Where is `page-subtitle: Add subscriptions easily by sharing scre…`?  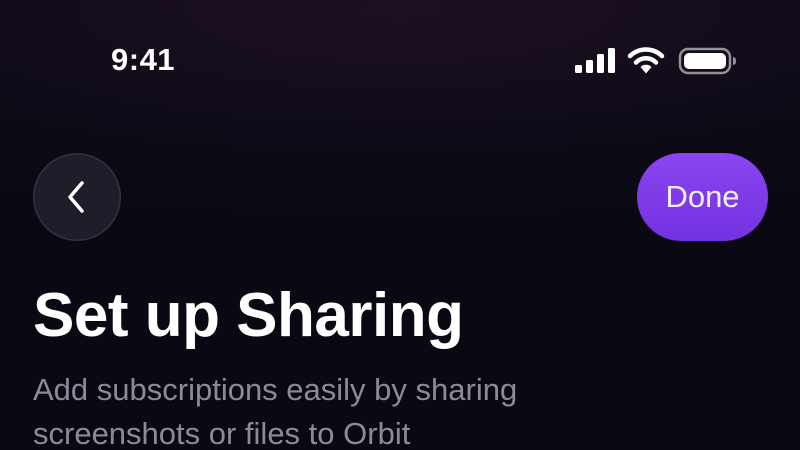
page-subtitle: Add subscriptions easily by sharing scre… is located at coordinates (333, 409).